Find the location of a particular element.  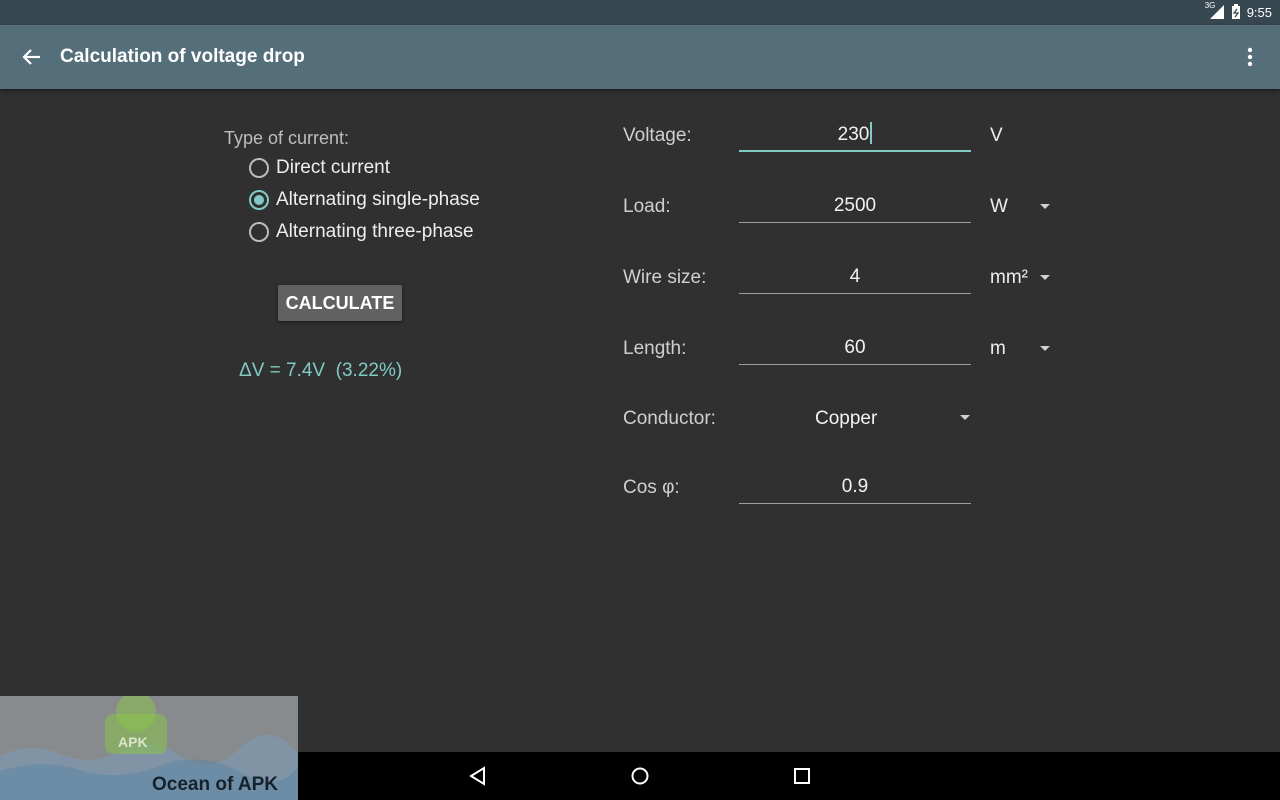

signal-icon: 3G is located at coordinates (1214, 10).